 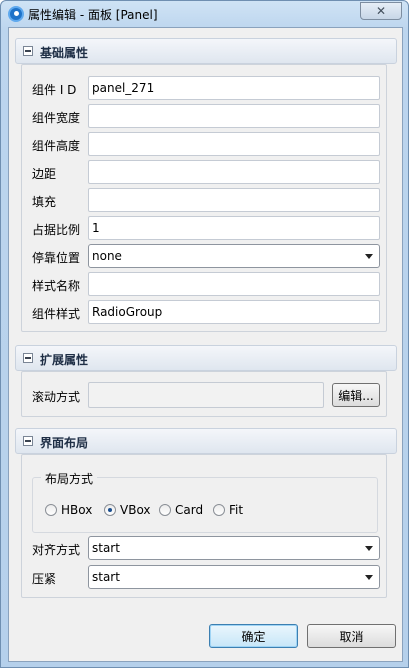 I want to click on close-icon: ✕, so click(x=381, y=11).